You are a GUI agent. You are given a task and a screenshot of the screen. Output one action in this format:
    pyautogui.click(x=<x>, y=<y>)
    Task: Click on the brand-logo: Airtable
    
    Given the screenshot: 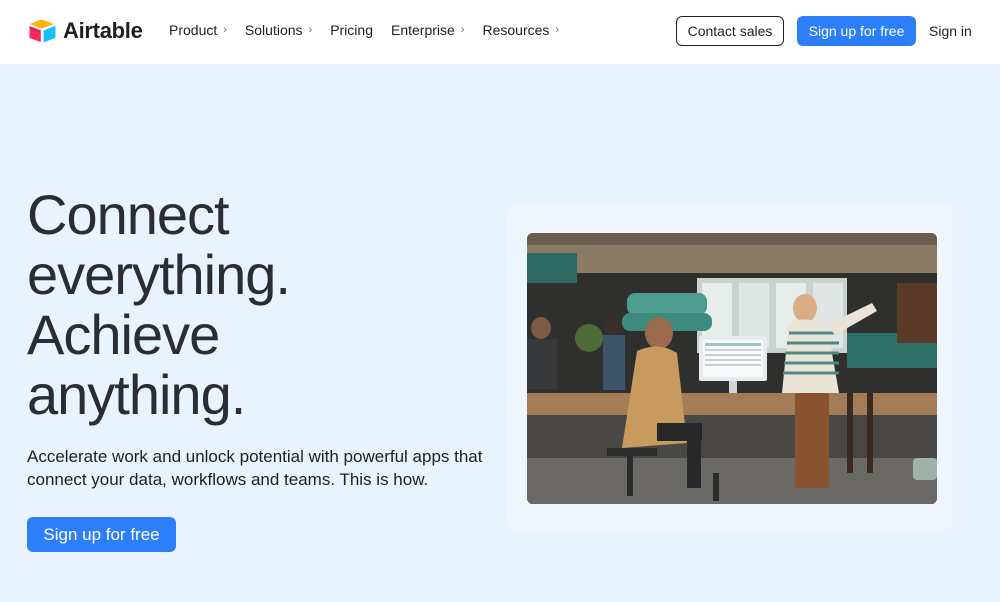 What is the action you would take?
    pyautogui.click(x=85, y=31)
    